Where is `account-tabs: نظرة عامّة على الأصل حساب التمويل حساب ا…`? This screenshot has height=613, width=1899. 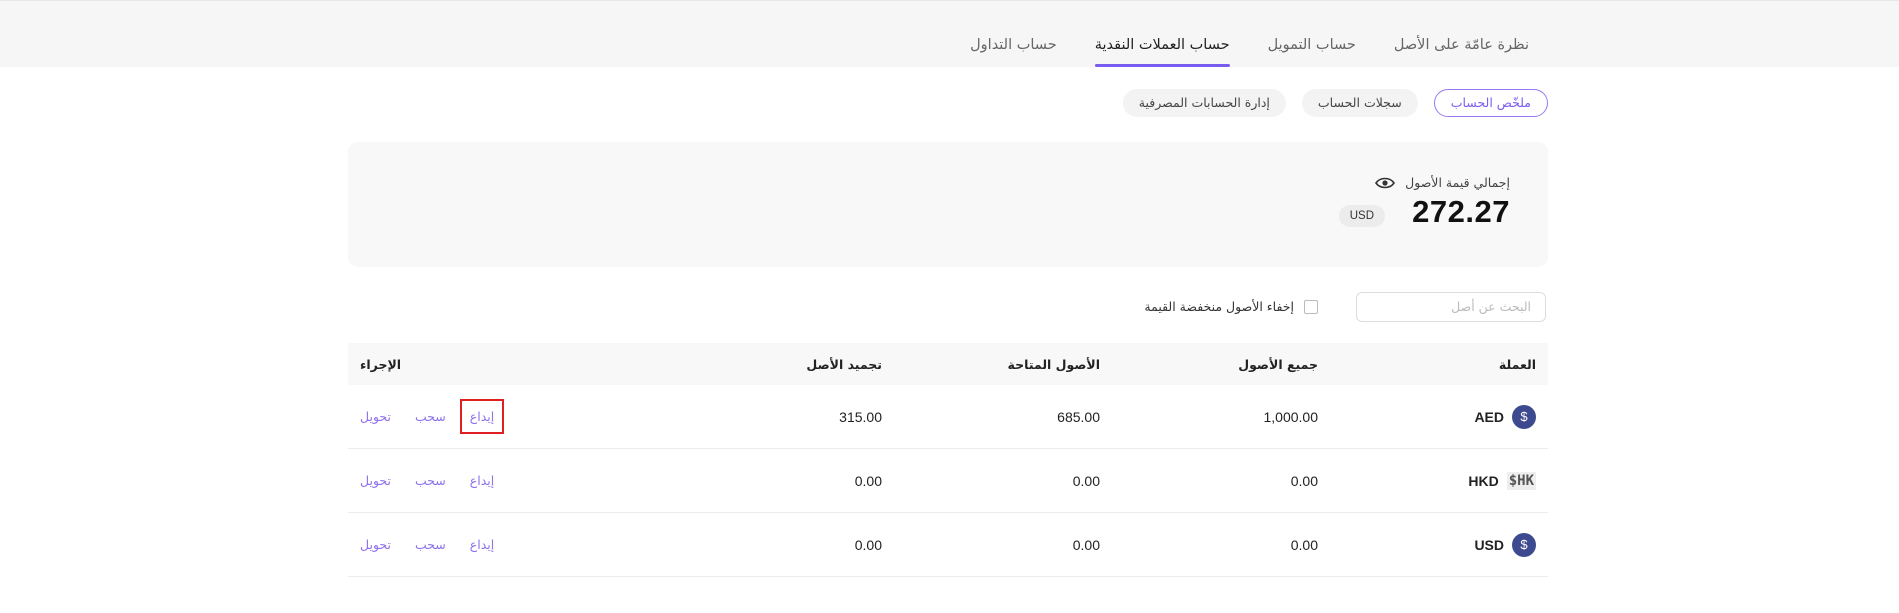 account-tabs: نظرة عامّة على الأصل حساب التمويل حساب ا… is located at coordinates (1249, 52).